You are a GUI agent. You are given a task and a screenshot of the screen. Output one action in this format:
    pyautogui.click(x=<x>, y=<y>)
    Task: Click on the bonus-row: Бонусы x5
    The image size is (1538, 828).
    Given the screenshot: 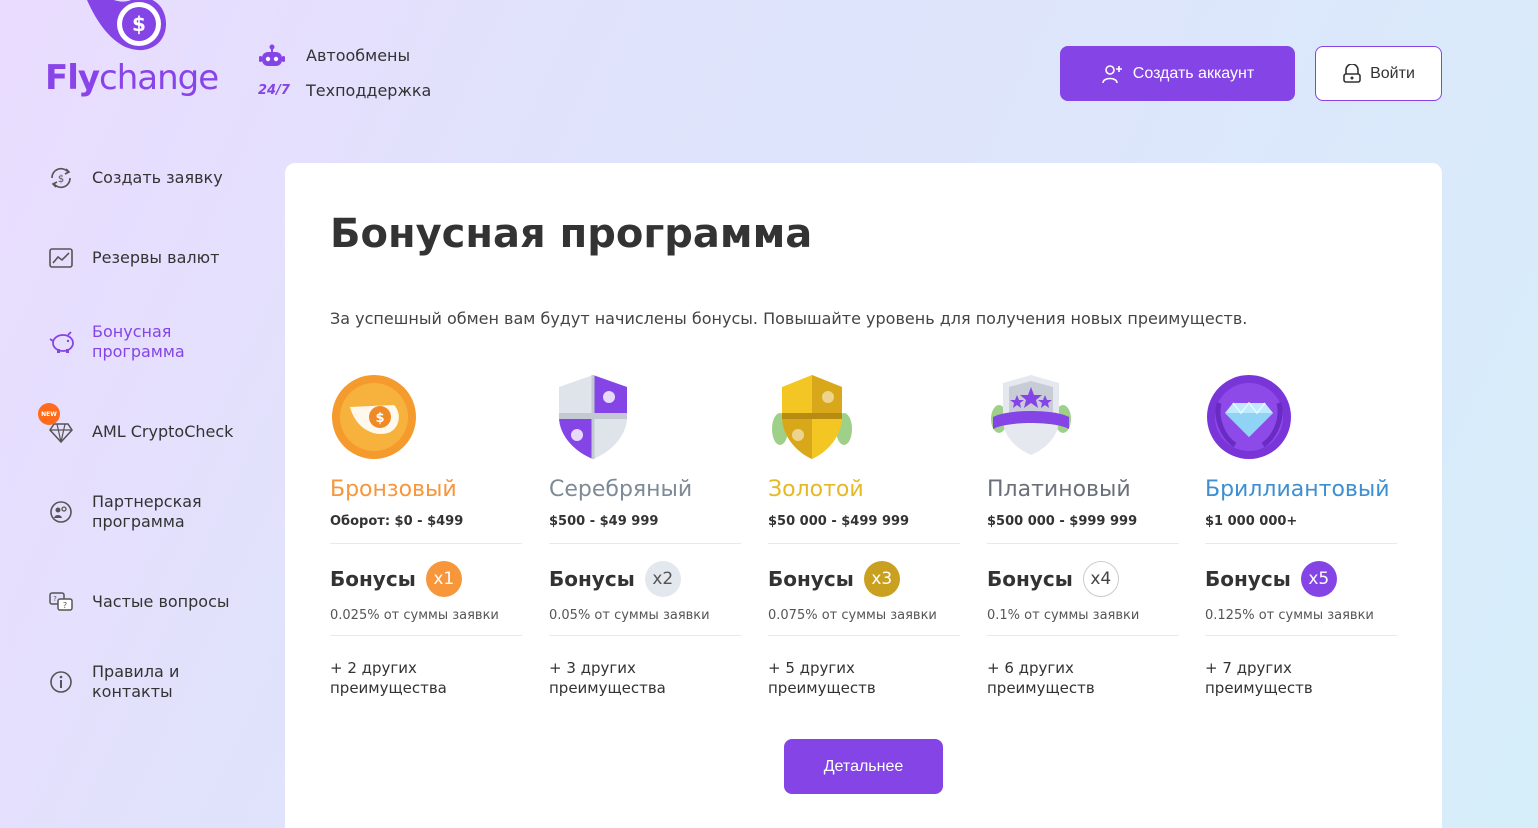 What is the action you would take?
    pyautogui.click(x=1302, y=579)
    